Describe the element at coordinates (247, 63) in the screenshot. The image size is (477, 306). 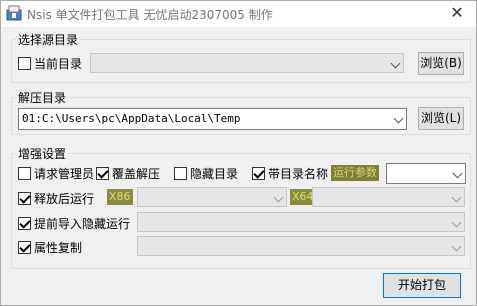
I see `source-path-combo` at that location.